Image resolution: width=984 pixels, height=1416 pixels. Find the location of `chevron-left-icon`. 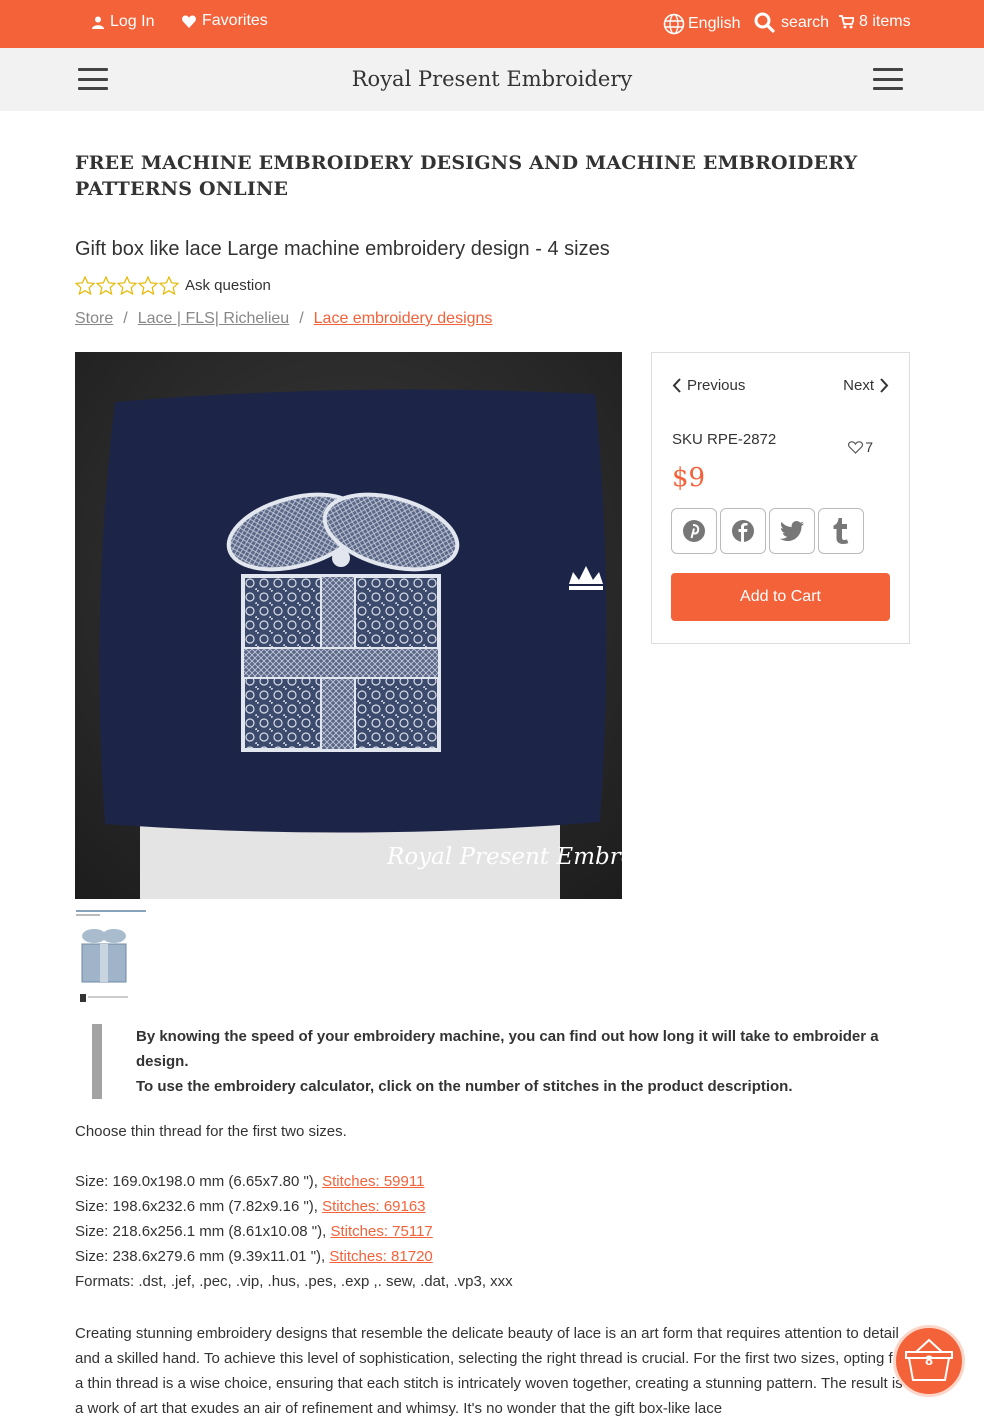

chevron-left-icon is located at coordinates (676, 385).